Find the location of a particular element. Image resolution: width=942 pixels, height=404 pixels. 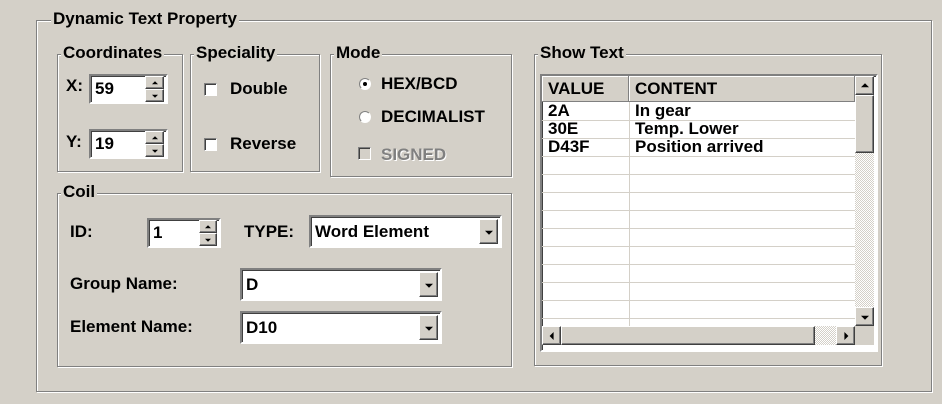

scroll-down-button is located at coordinates (864, 316).